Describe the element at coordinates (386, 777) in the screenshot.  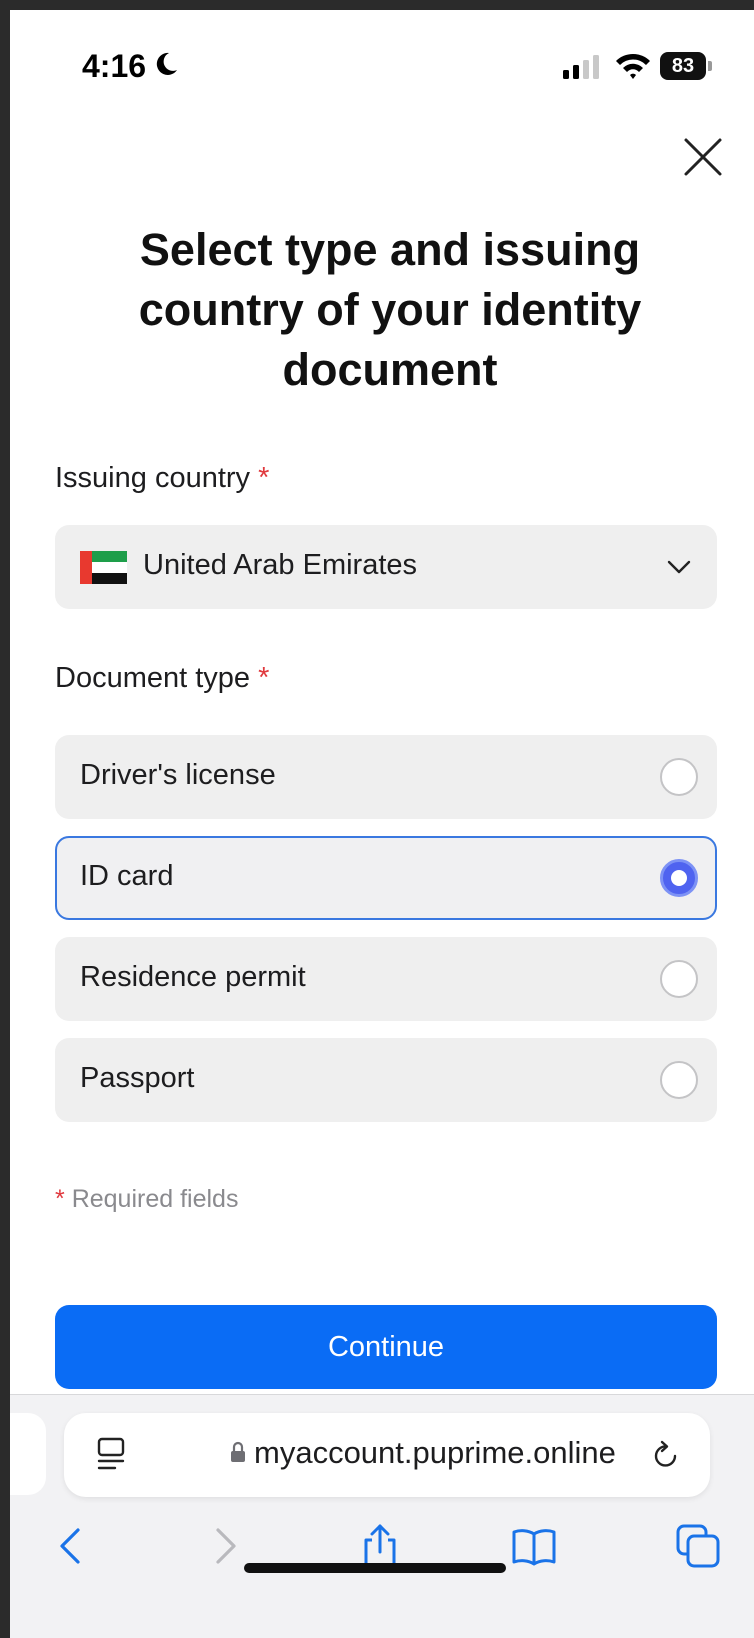
I see `option-drivers-license: Driver's license` at that location.